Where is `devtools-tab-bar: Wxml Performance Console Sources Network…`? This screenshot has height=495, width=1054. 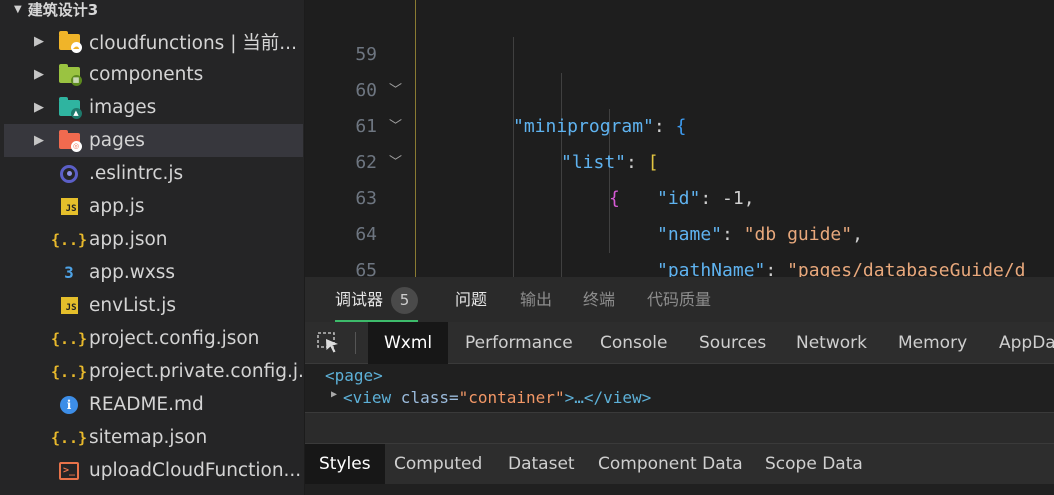 devtools-tab-bar: Wxml Performance Console Sources Network… is located at coordinates (679, 343).